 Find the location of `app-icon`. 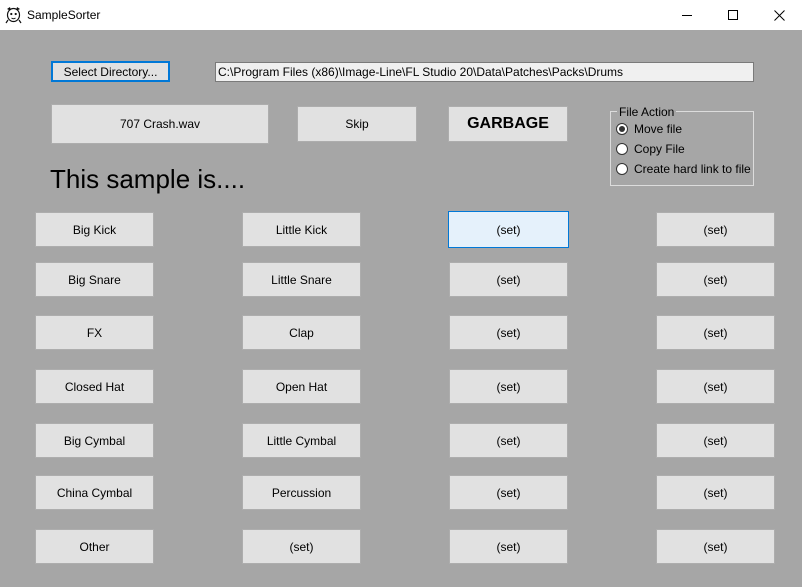

app-icon is located at coordinates (13, 15).